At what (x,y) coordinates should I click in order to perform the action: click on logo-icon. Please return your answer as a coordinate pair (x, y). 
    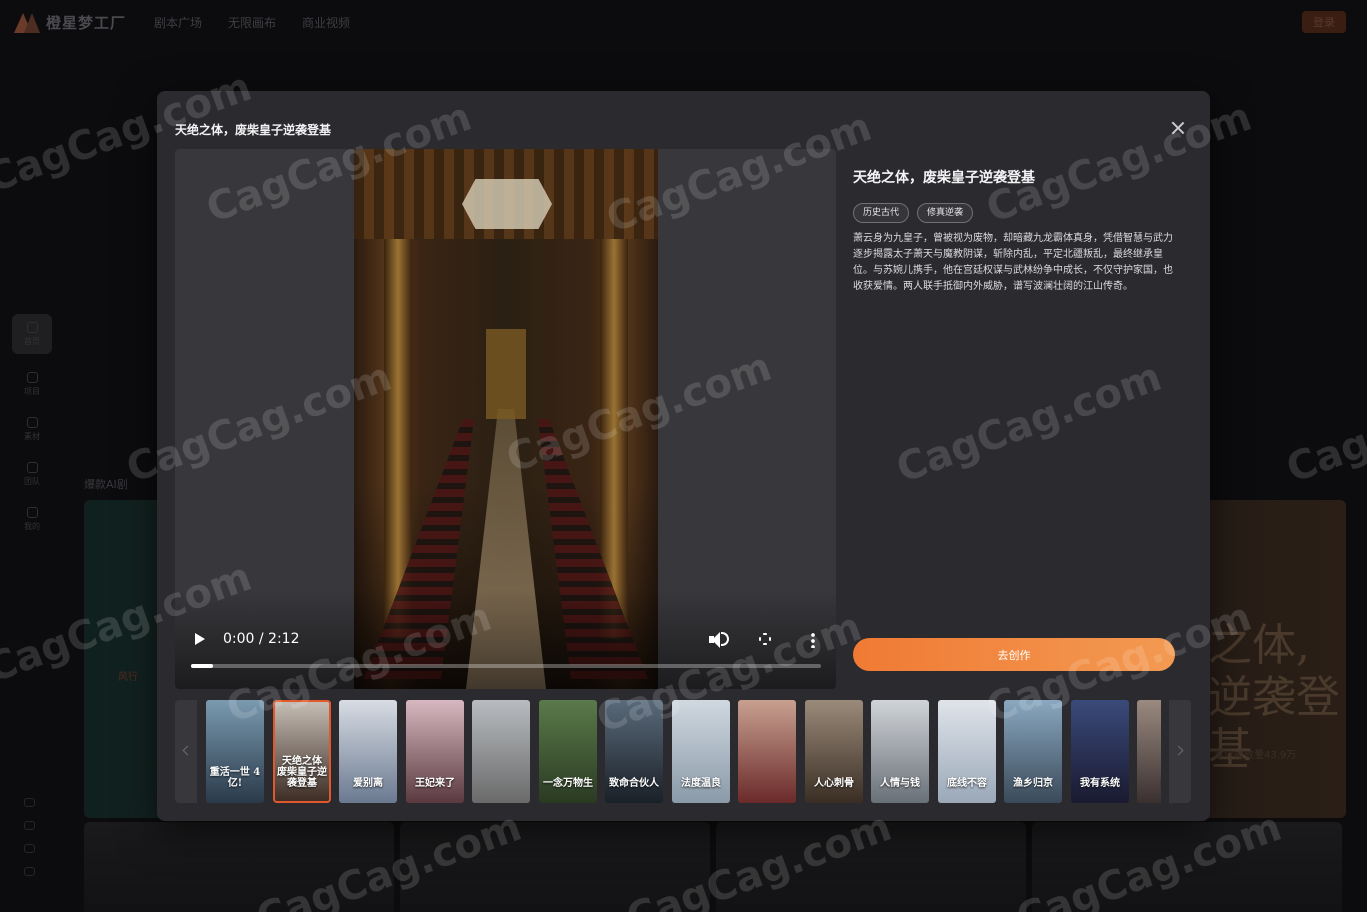
    Looking at the image, I should click on (27, 22).